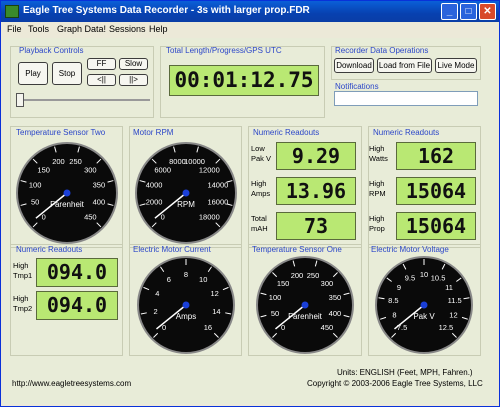 This screenshot has height=407, width=500. I want to click on temp-one-gauge-tick-label: 100, so click(275, 297).